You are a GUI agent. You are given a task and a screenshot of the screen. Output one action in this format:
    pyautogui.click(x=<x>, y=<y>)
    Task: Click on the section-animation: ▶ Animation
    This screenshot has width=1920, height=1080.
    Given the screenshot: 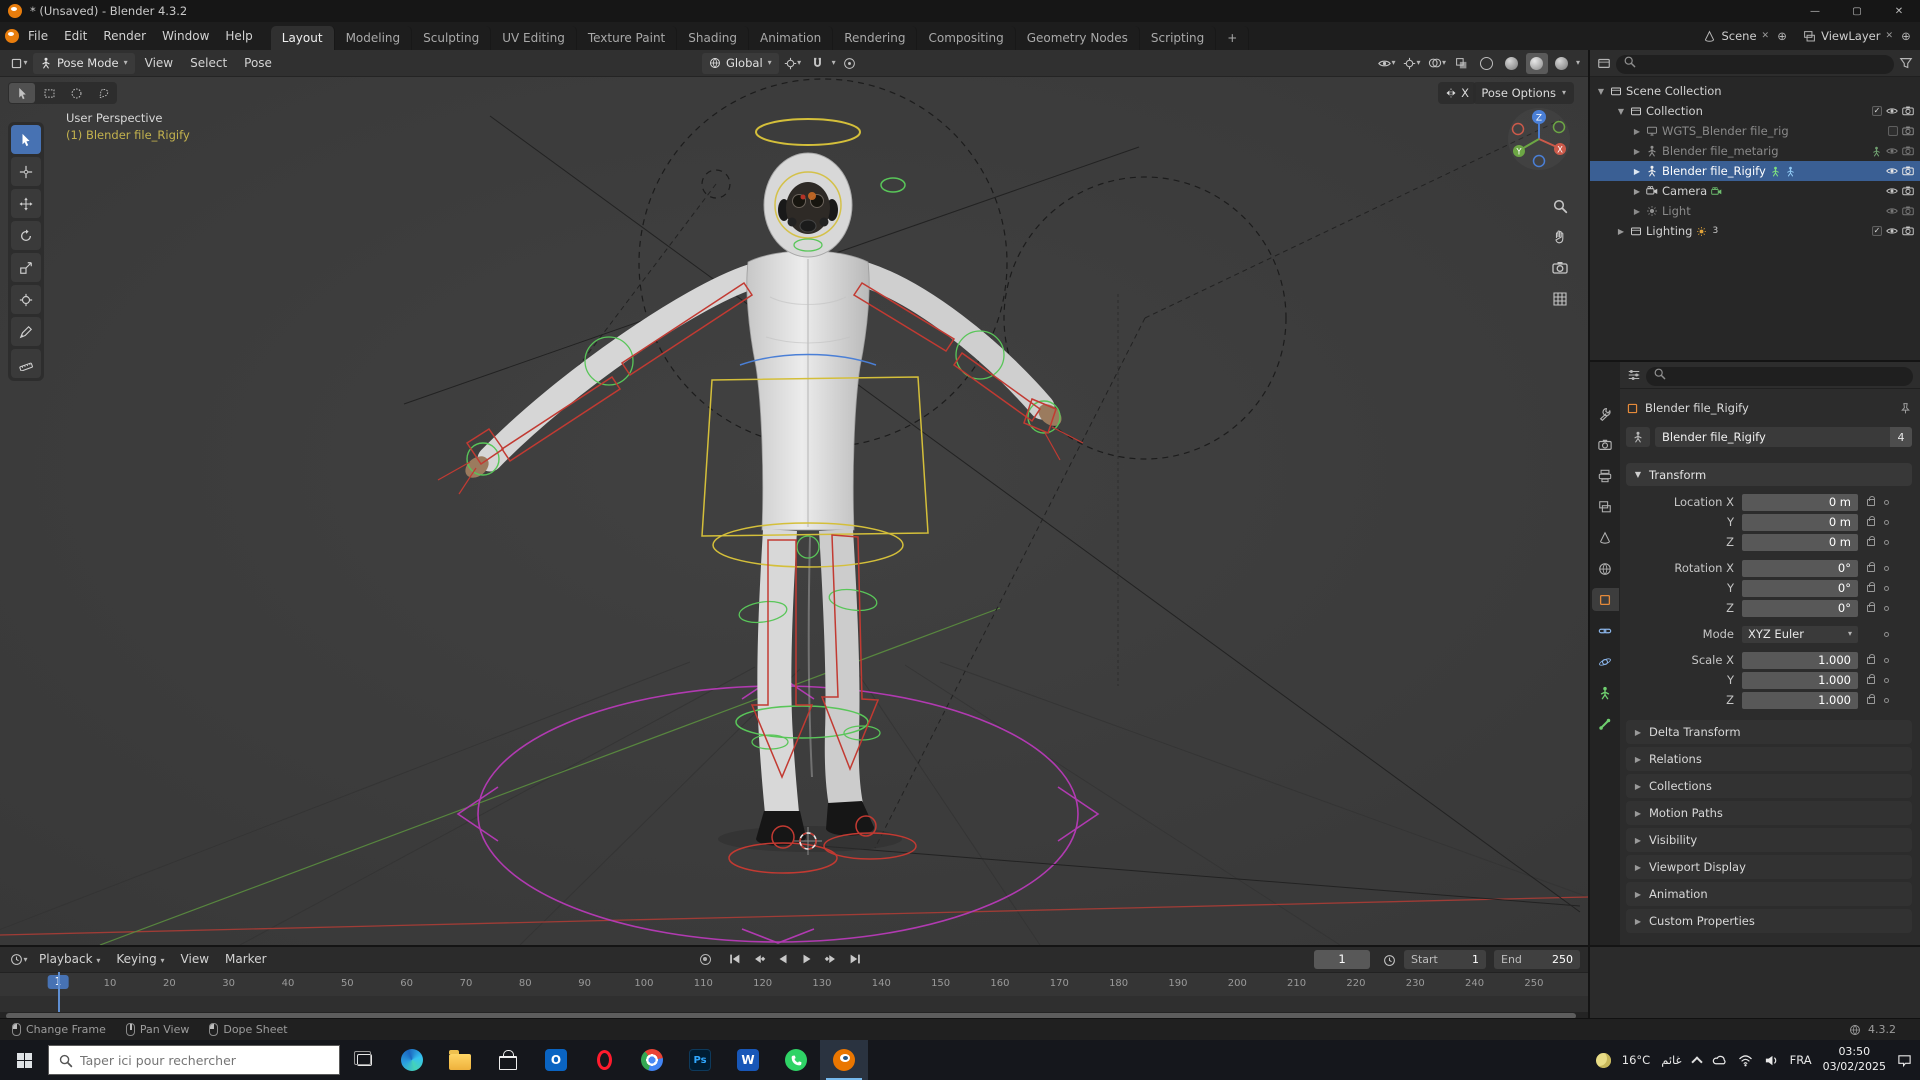 What is the action you would take?
    pyautogui.click(x=1769, y=894)
    